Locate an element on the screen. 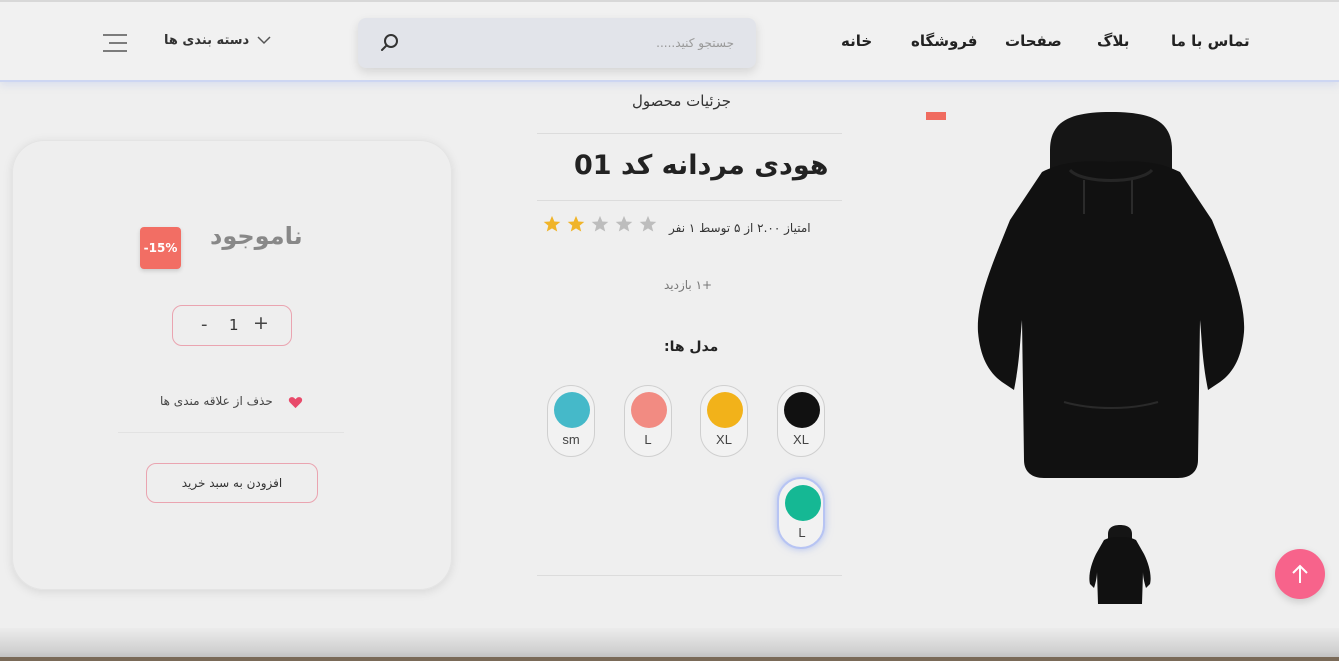 The width and height of the screenshot is (1339, 661). discount-text: -15% is located at coordinates (160, 248).